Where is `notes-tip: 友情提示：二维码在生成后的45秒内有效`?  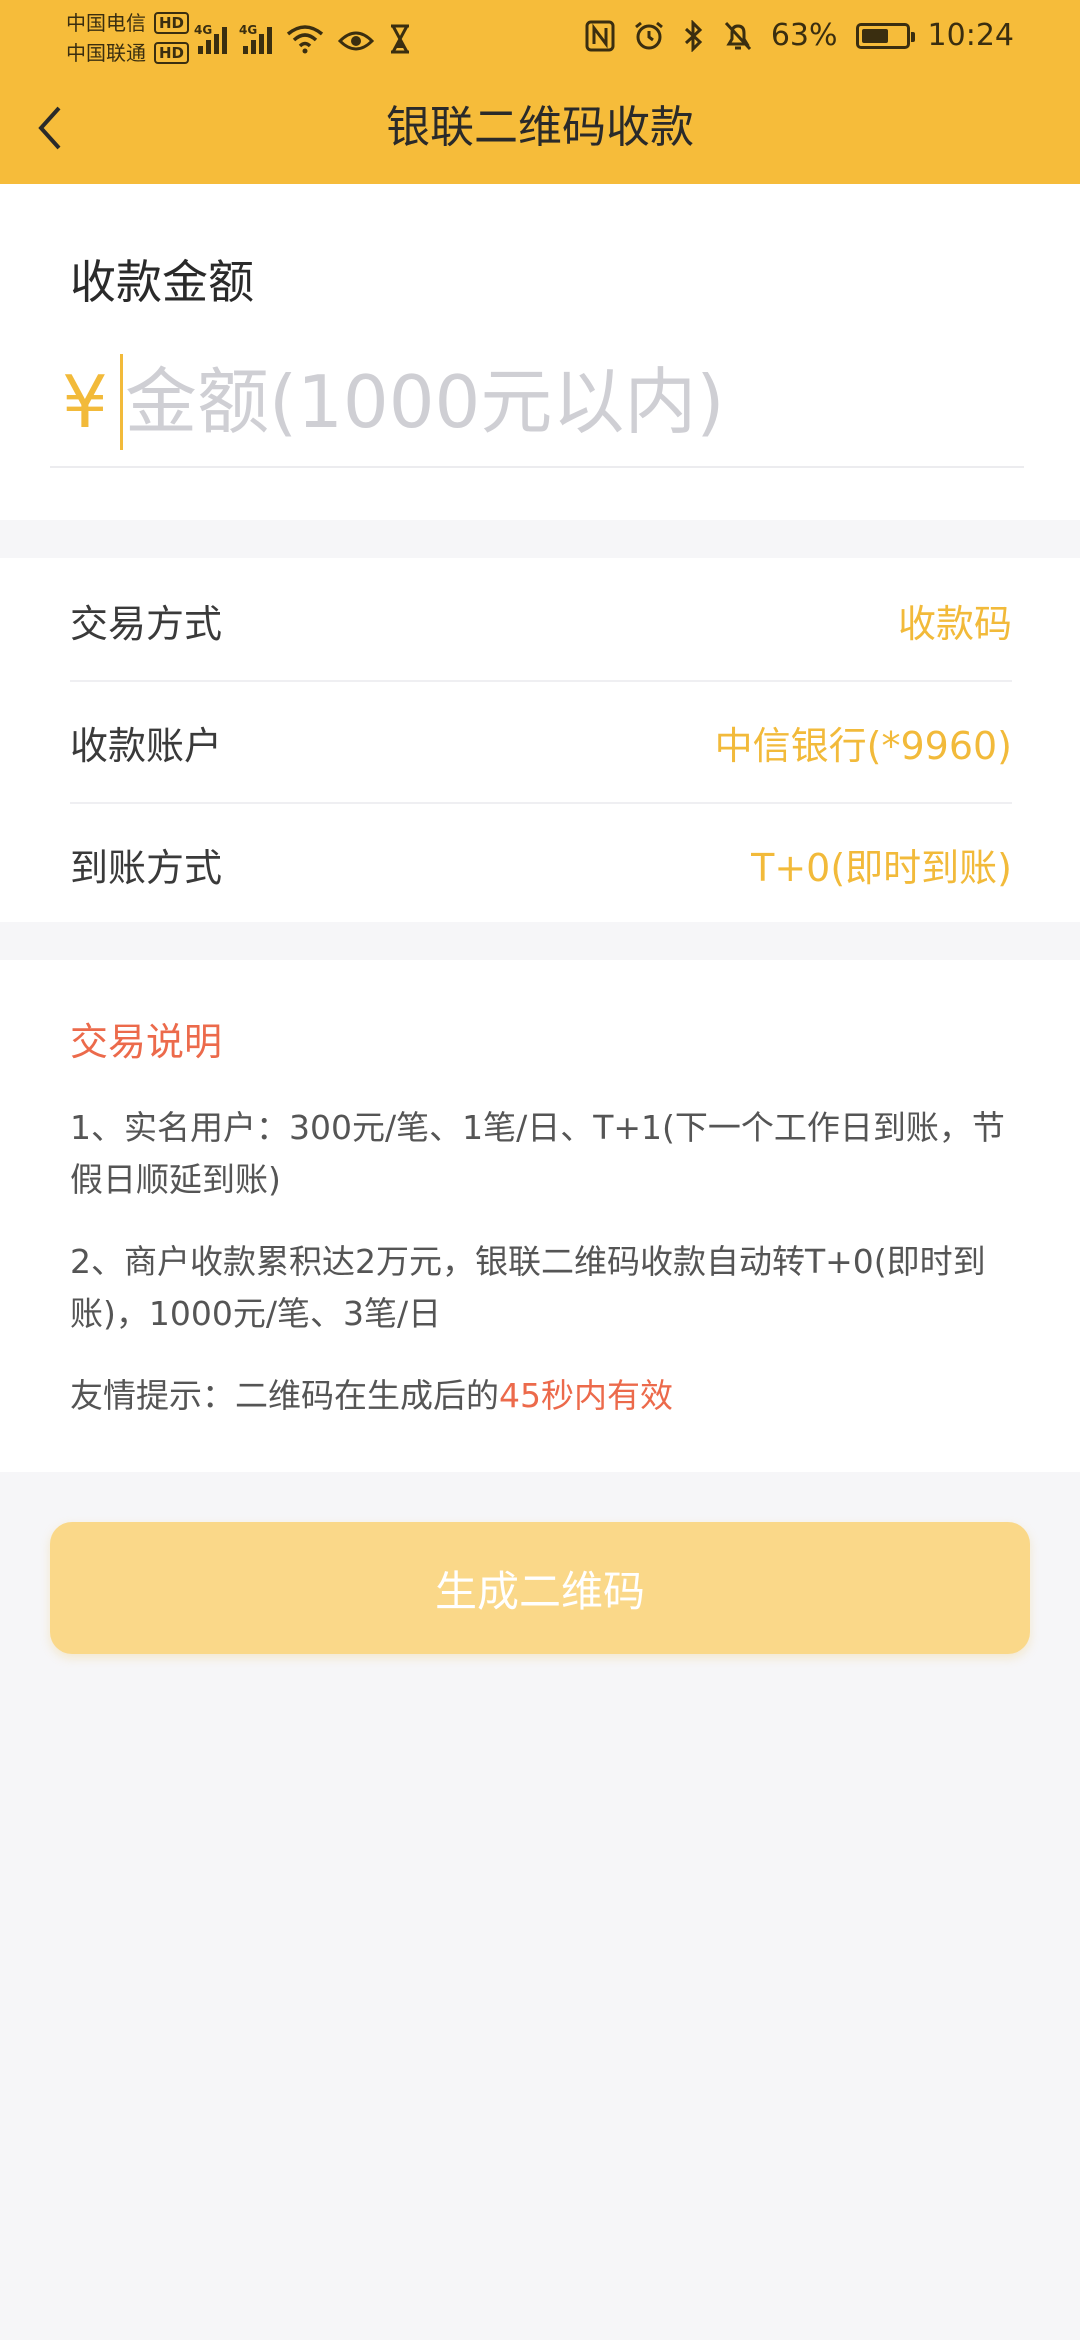
notes-tip: 友情提示：二维码在生成后的45秒内有效 is located at coordinates (542, 1396).